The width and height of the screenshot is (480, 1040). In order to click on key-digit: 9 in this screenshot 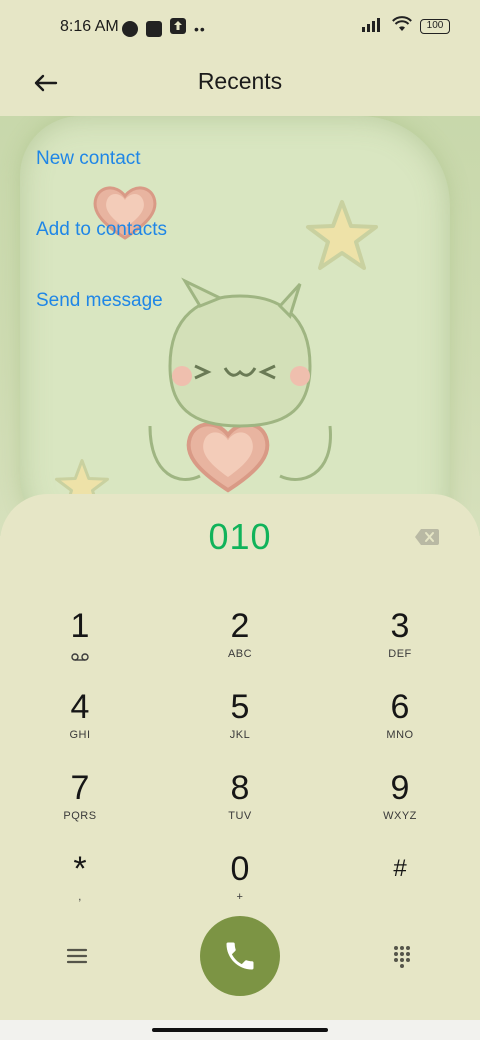, I will do `click(400, 788)`.